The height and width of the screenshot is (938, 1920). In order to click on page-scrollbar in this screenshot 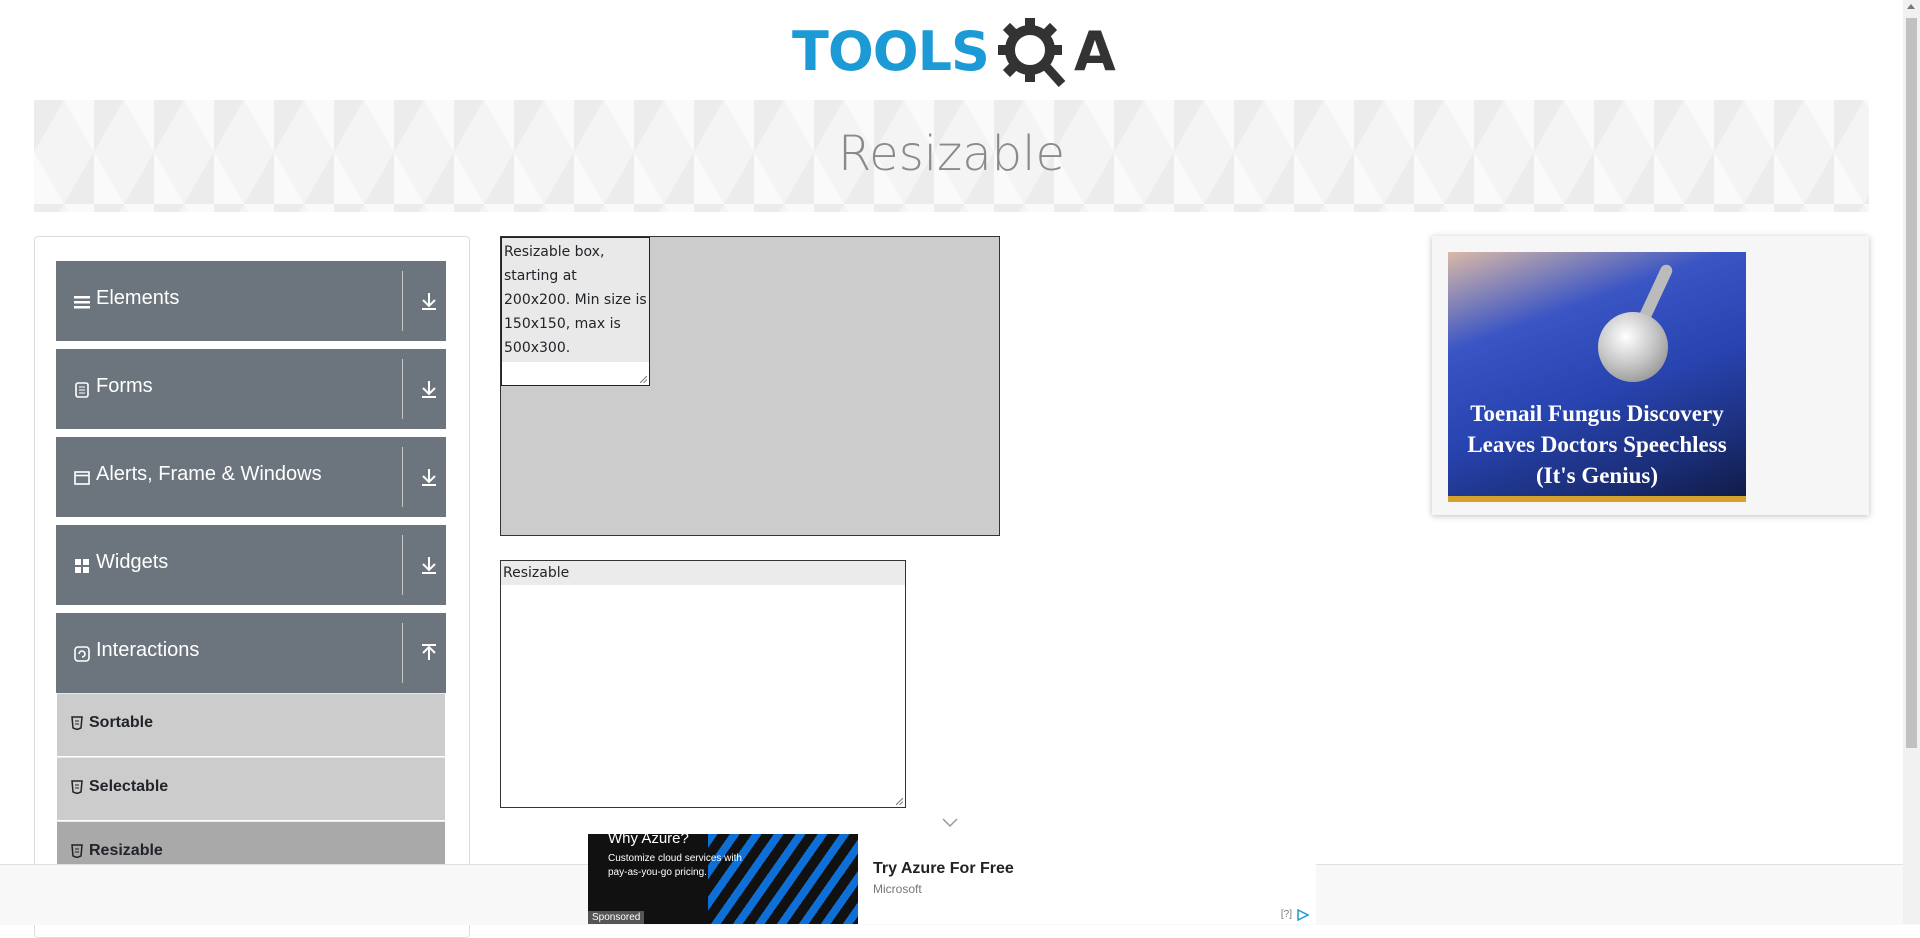, I will do `click(1911, 462)`.